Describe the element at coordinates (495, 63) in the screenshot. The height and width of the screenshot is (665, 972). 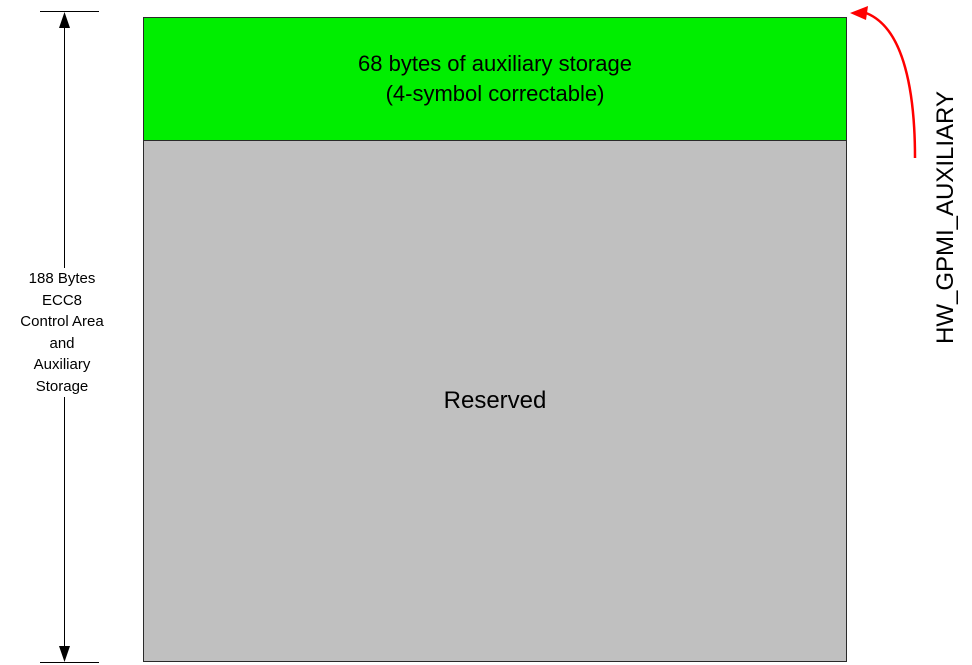
I see `auxiliary-storage-title: 68 bytes of auxiliary storage` at that location.